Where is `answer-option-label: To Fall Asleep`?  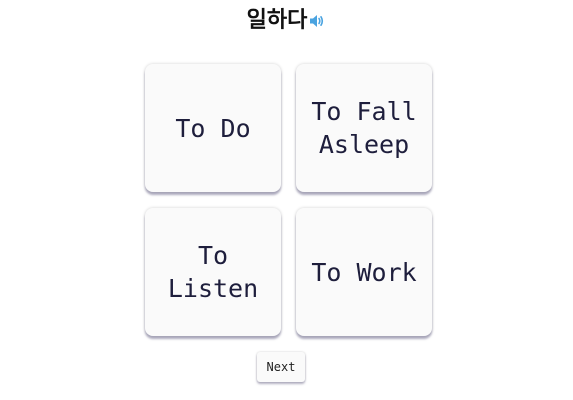
answer-option-label: To Fall Asleep is located at coordinates (364, 128).